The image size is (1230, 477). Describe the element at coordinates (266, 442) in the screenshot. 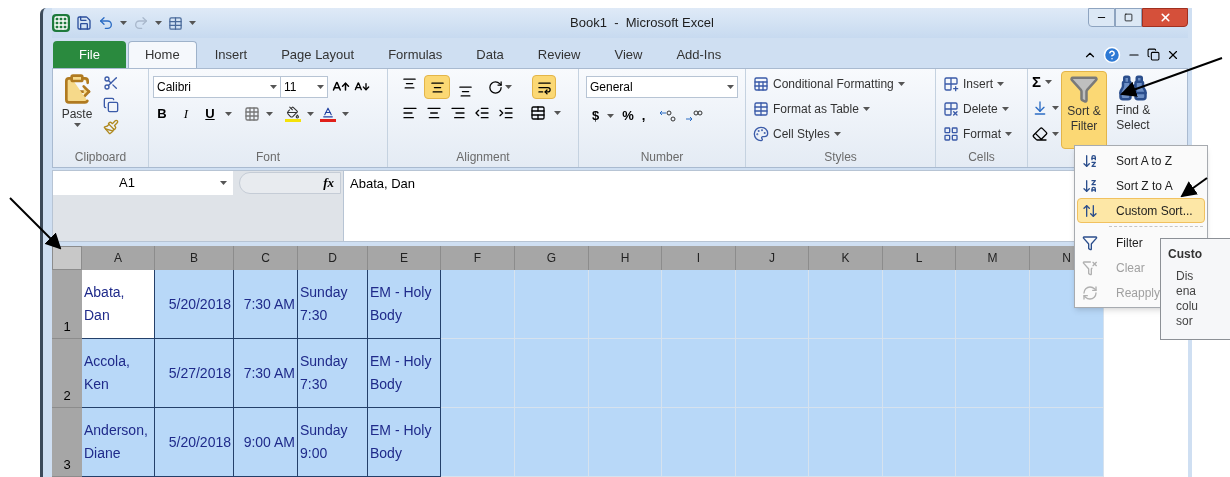

I see `table-cell: 9:00 AM` at that location.